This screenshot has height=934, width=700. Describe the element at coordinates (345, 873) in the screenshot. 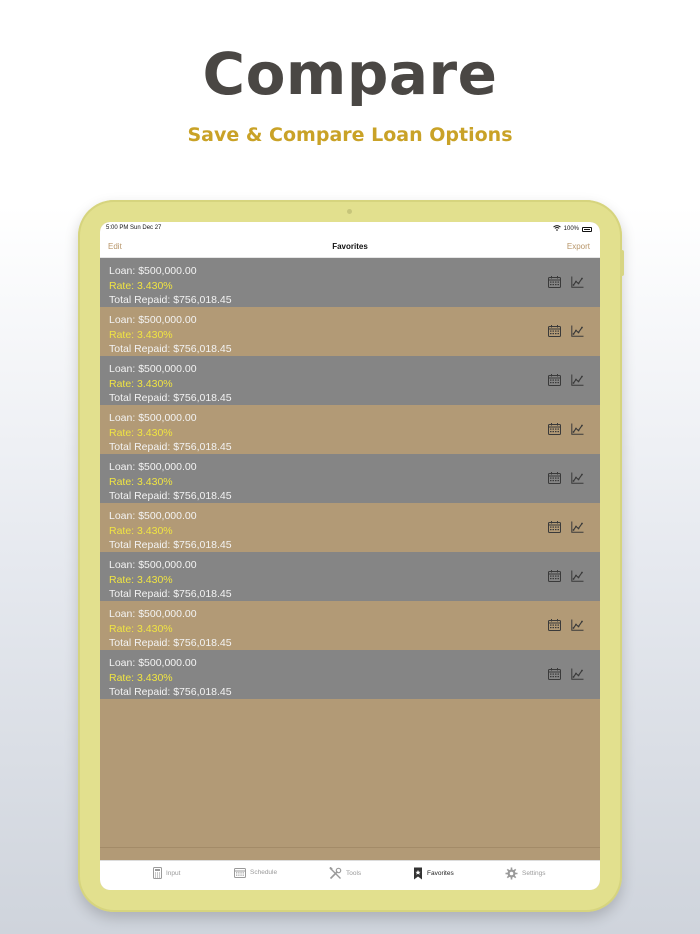

I see `tab-tools: Tools` at that location.